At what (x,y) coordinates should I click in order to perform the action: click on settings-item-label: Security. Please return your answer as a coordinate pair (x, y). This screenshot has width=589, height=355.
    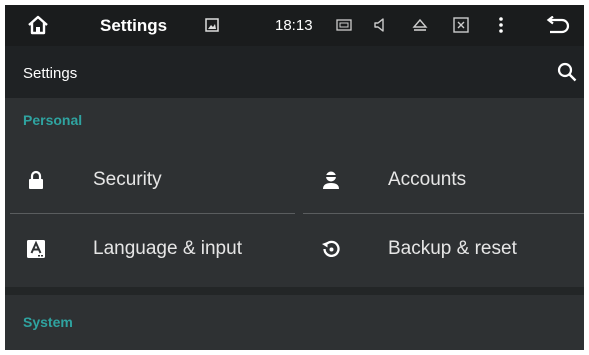
    Looking at the image, I should click on (127, 179).